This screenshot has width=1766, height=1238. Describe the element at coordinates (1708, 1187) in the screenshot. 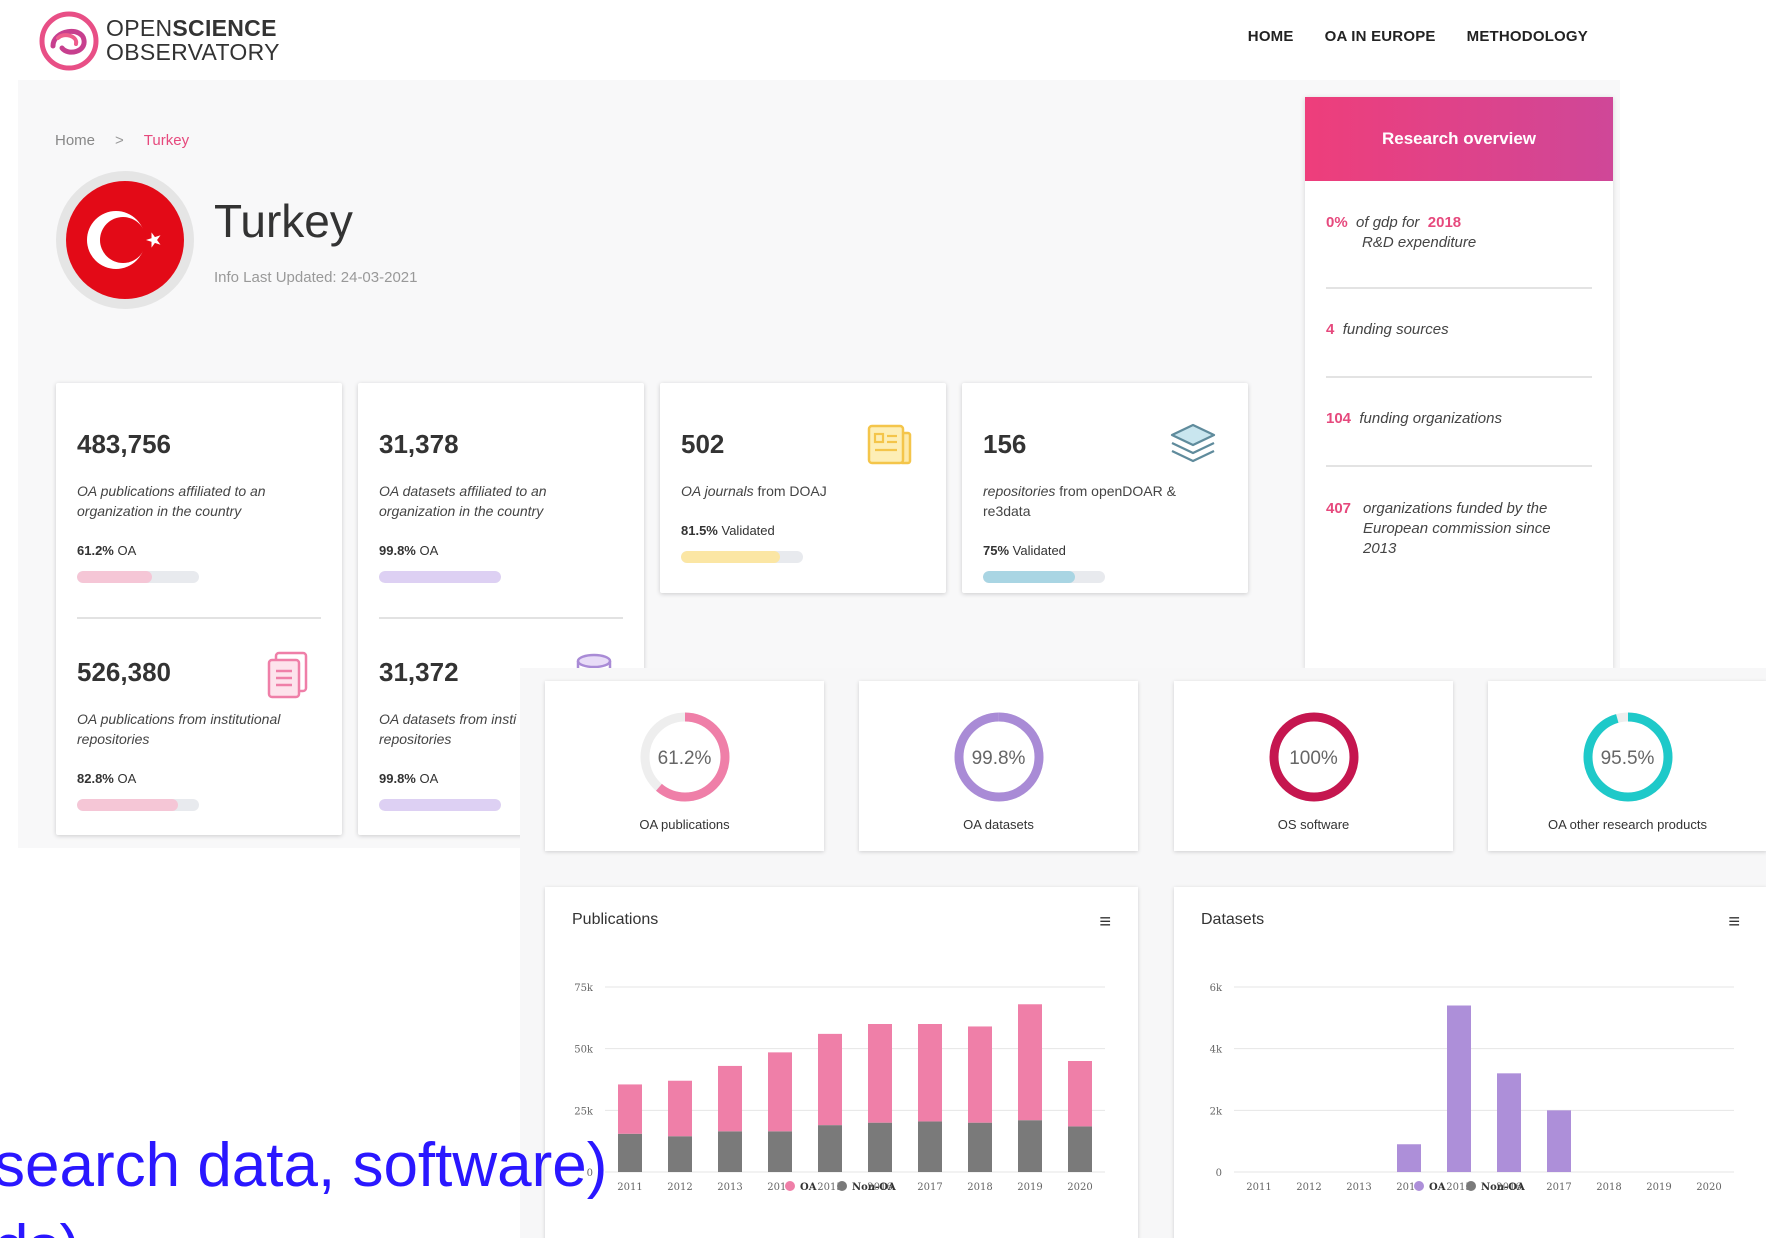

I see `x-tick-label: 2020` at that location.